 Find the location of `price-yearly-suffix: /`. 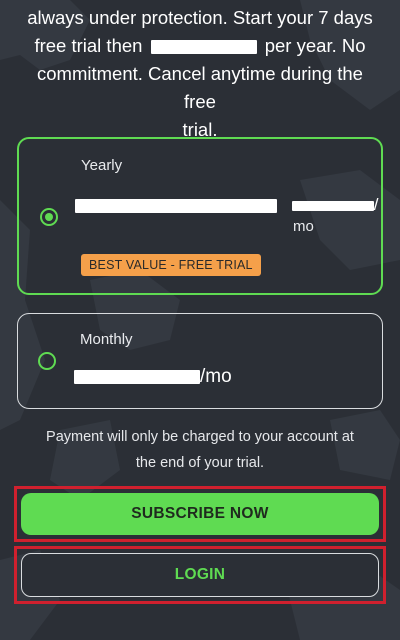

price-yearly-suffix: / is located at coordinates (376, 204).